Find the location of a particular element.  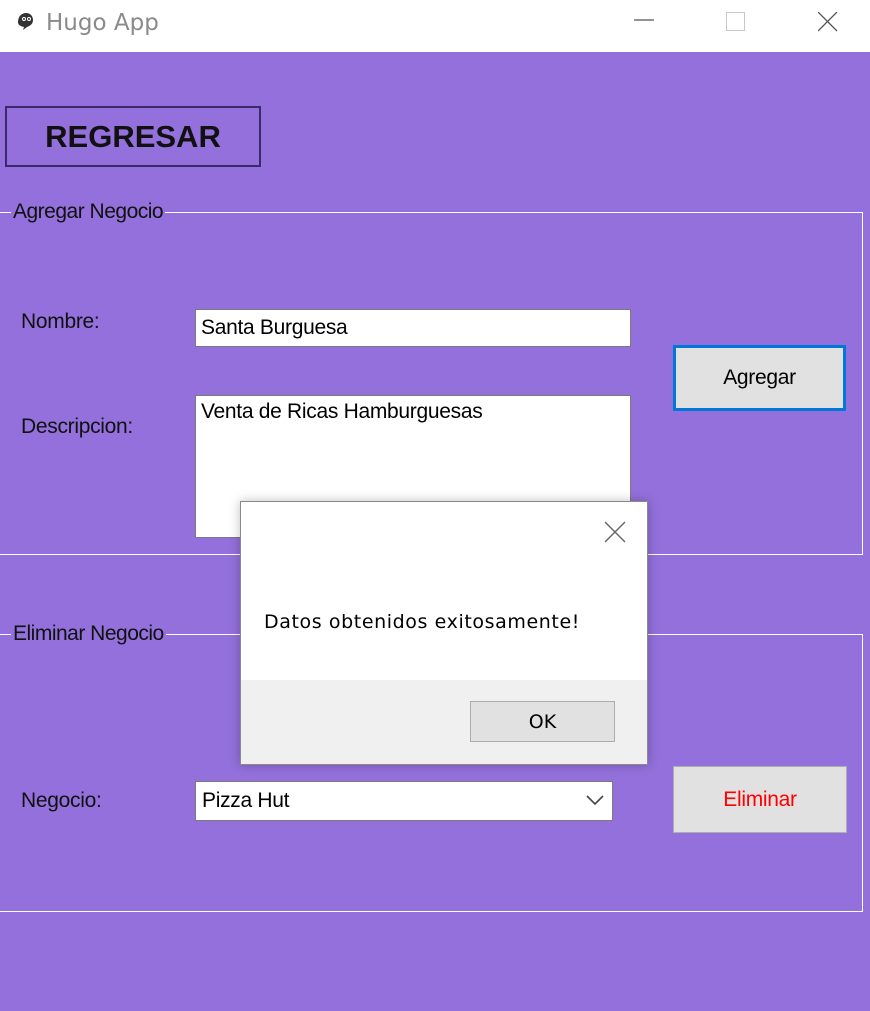

app-icon is located at coordinates (25, 21).